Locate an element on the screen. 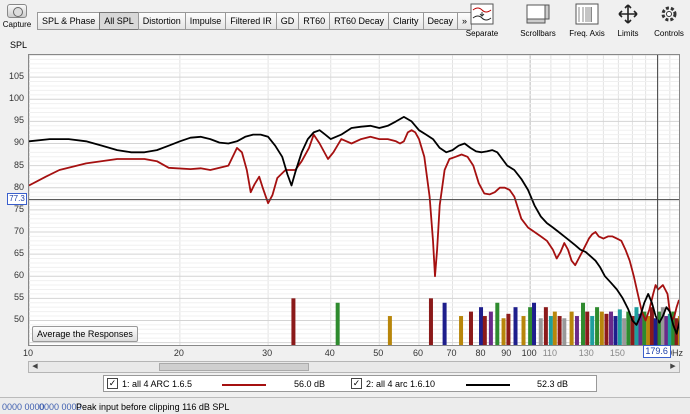 The height and width of the screenshot is (414, 690). legend-label-2: 2: all 4 arc 1.6.10 is located at coordinates (401, 384).